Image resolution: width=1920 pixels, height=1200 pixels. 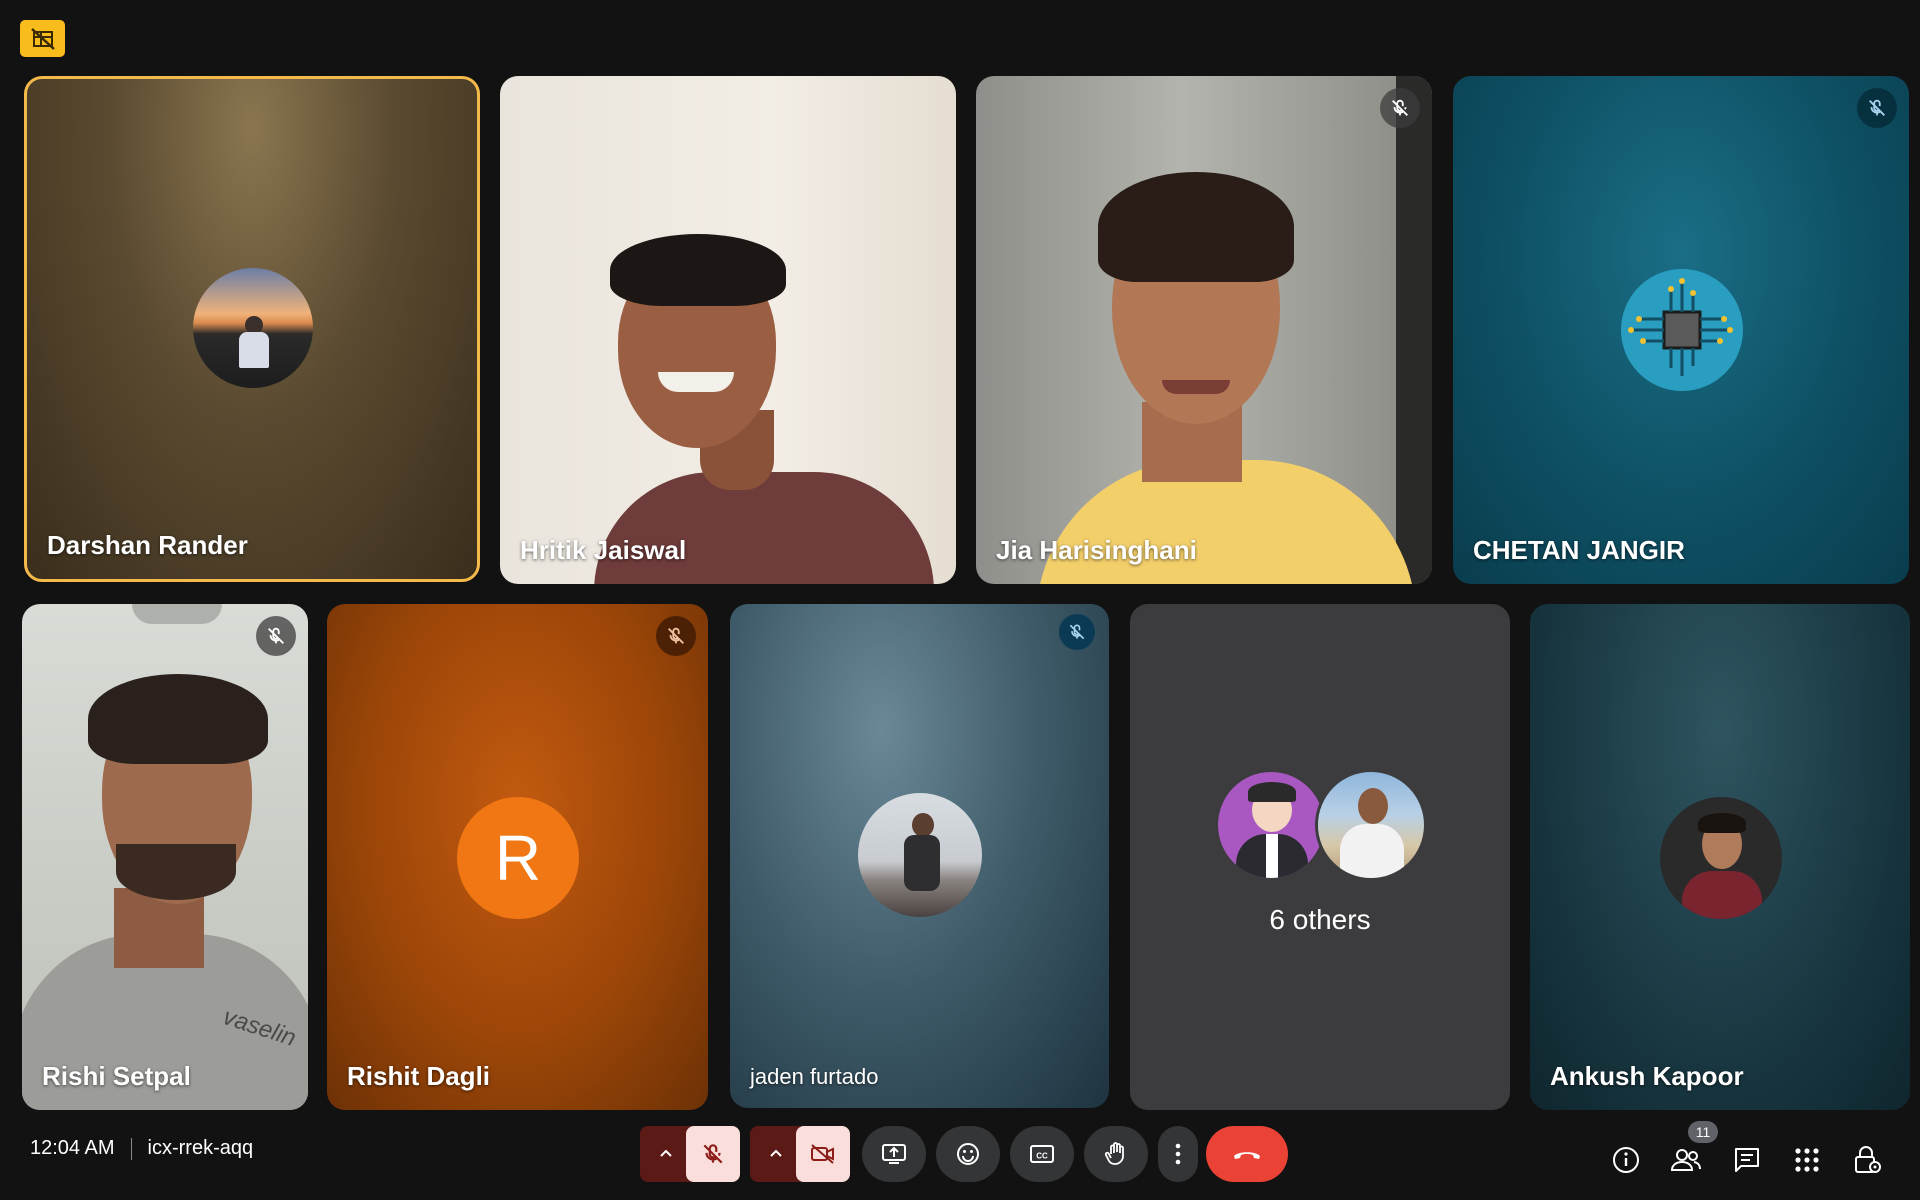 I want to click on more-icon, so click(x=1178, y=1154).